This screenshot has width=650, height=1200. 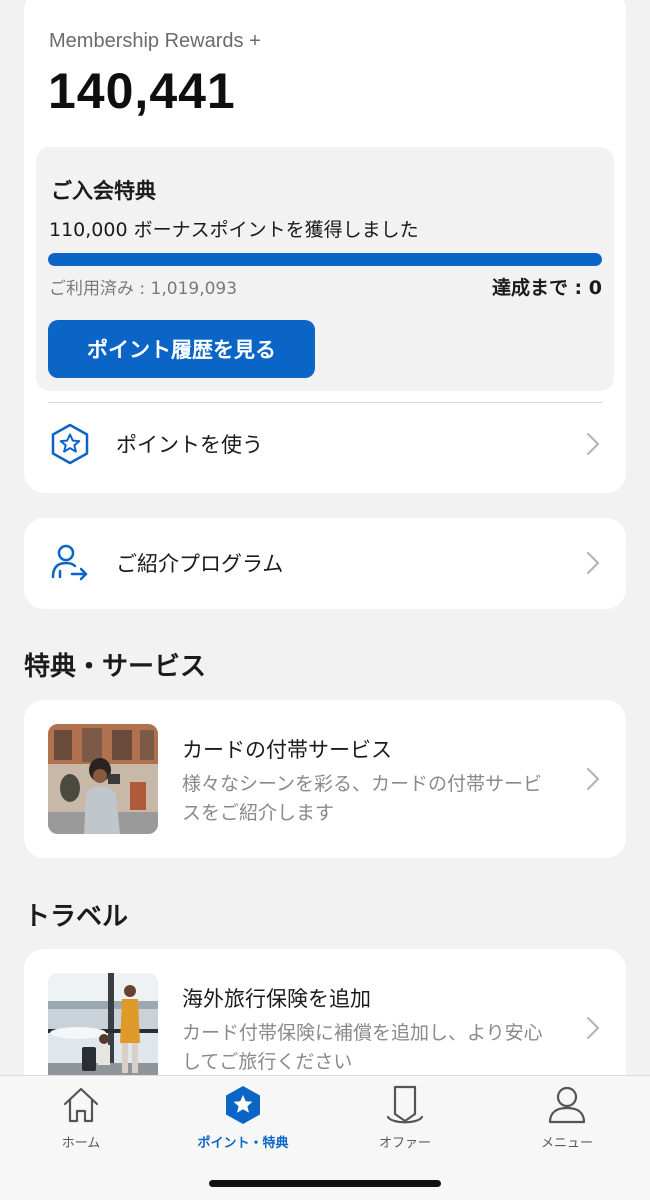 What do you see at coordinates (325, 1012) in the screenshot?
I see `travel-insurance-card: 海外旅行保険を追加 カード付帯保険に補償を追加し、より安心してご旅行ください` at bounding box center [325, 1012].